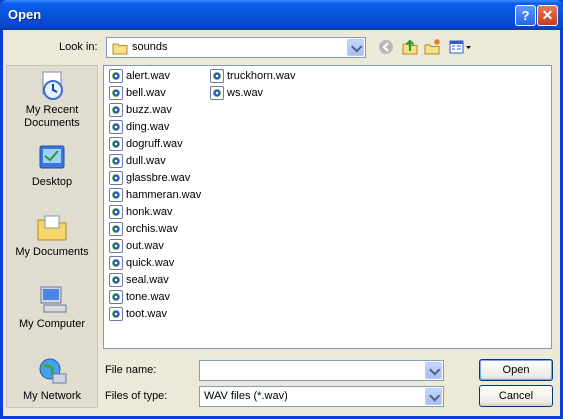 This screenshot has width=563, height=419. I want to click on place-my-documents: My Documents, so click(52, 235).